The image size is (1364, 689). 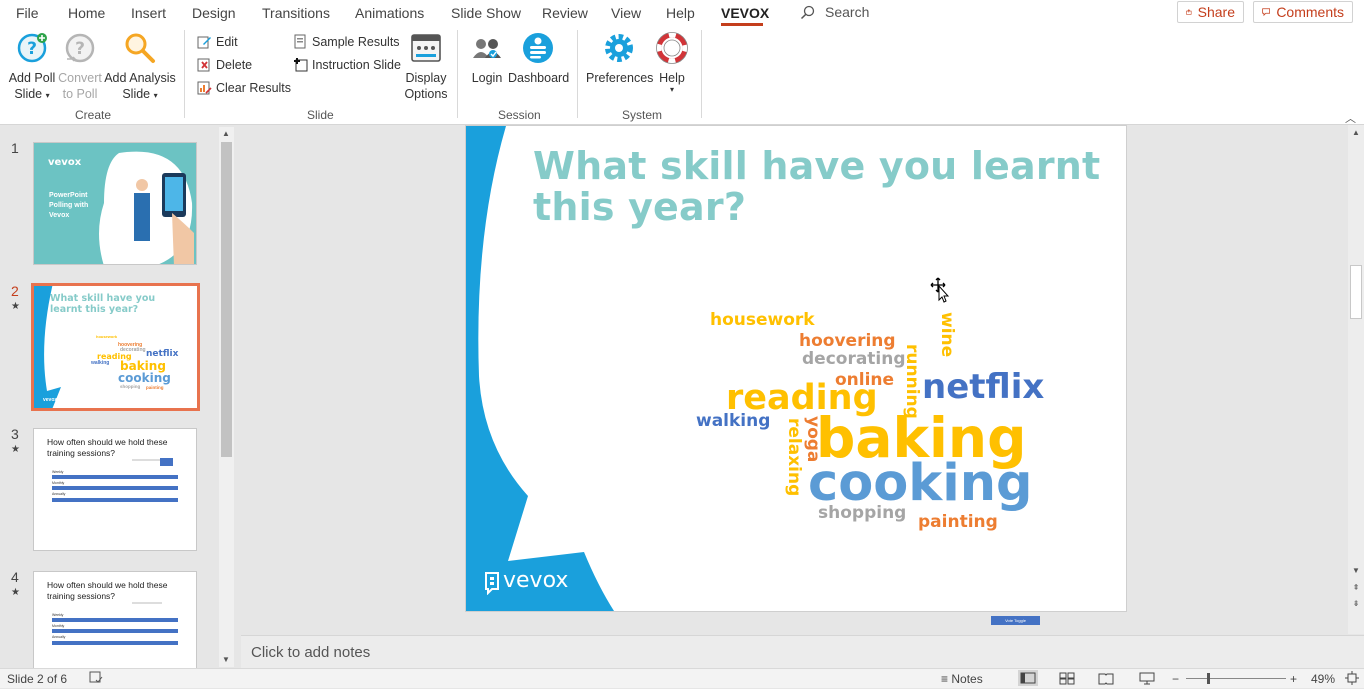 What do you see at coordinates (147, 603) in the screenshot?
I see `thumbnail-caption-bar` at bounding box center [147, 603].